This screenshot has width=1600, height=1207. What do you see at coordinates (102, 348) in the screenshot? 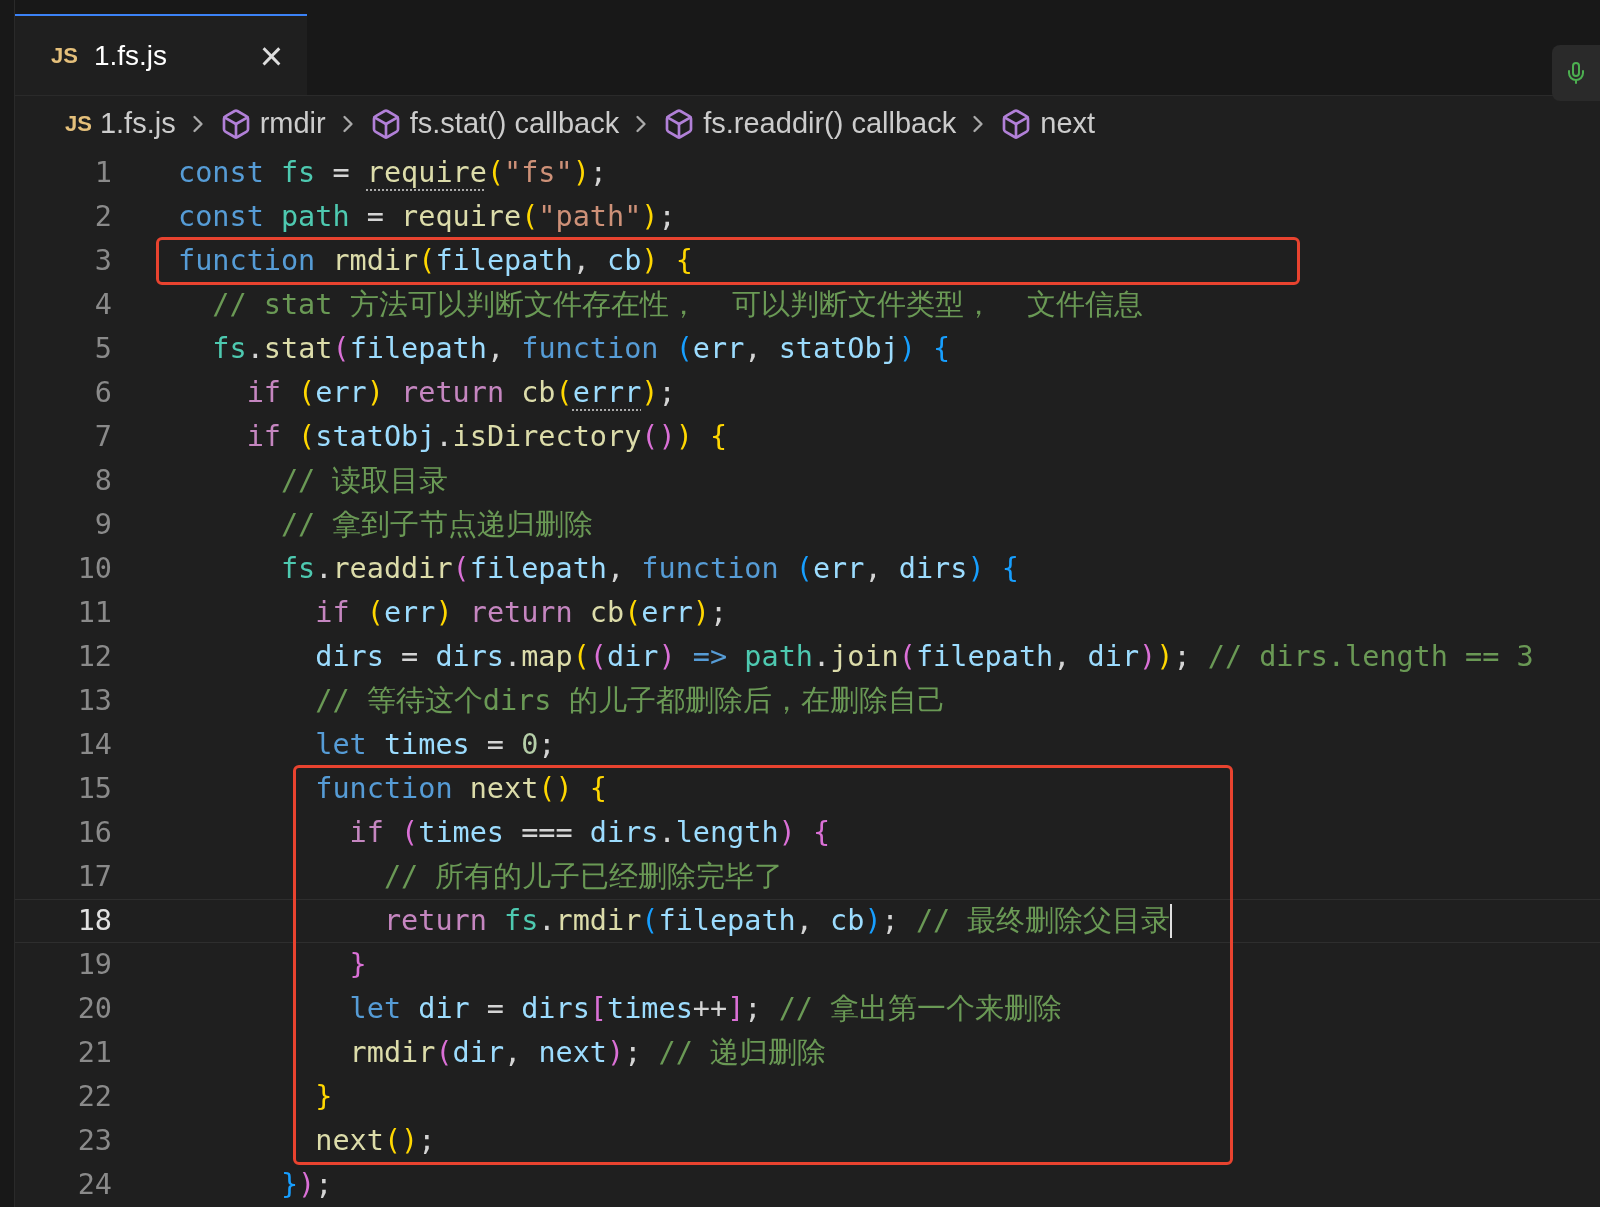
I see `line-number: 5` at bounding box center [102, 348].